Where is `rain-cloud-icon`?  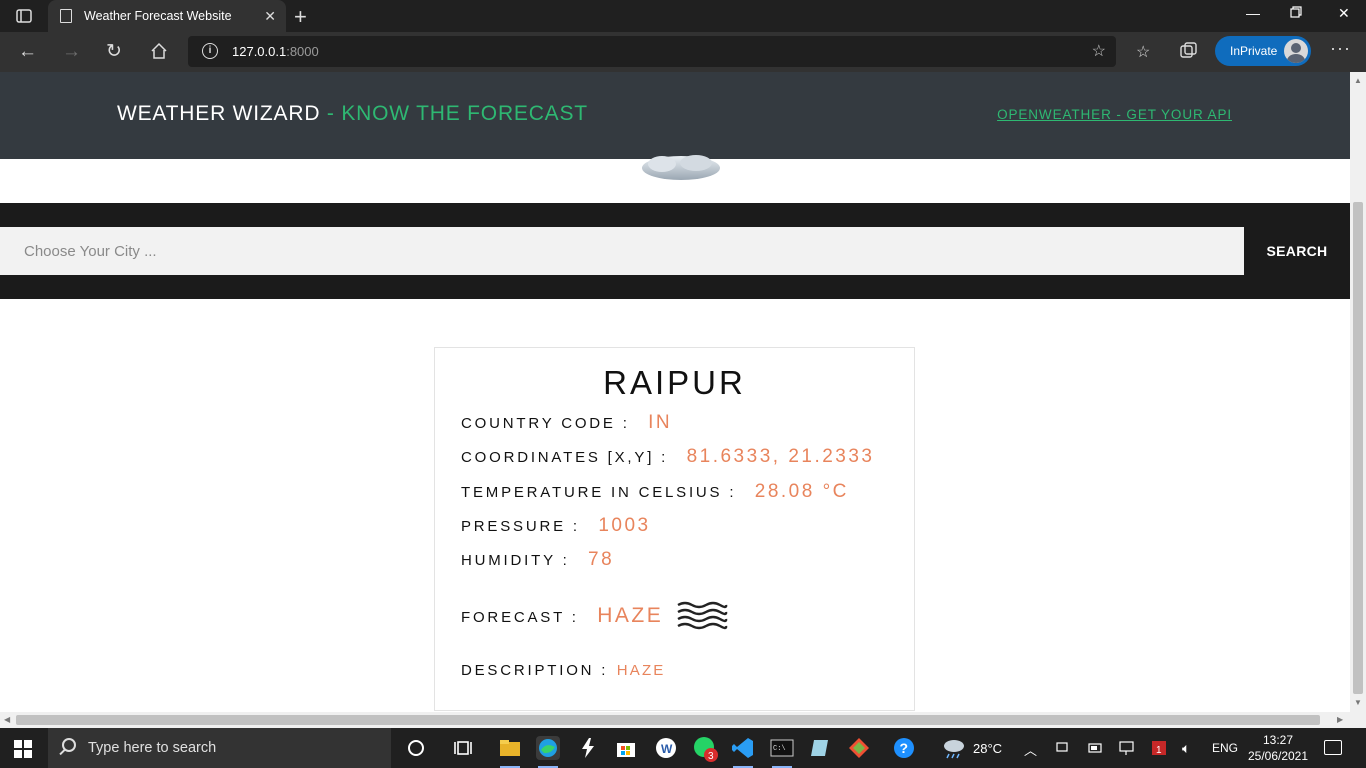
rain-cloud-icon is located at coordinates (954, 749).